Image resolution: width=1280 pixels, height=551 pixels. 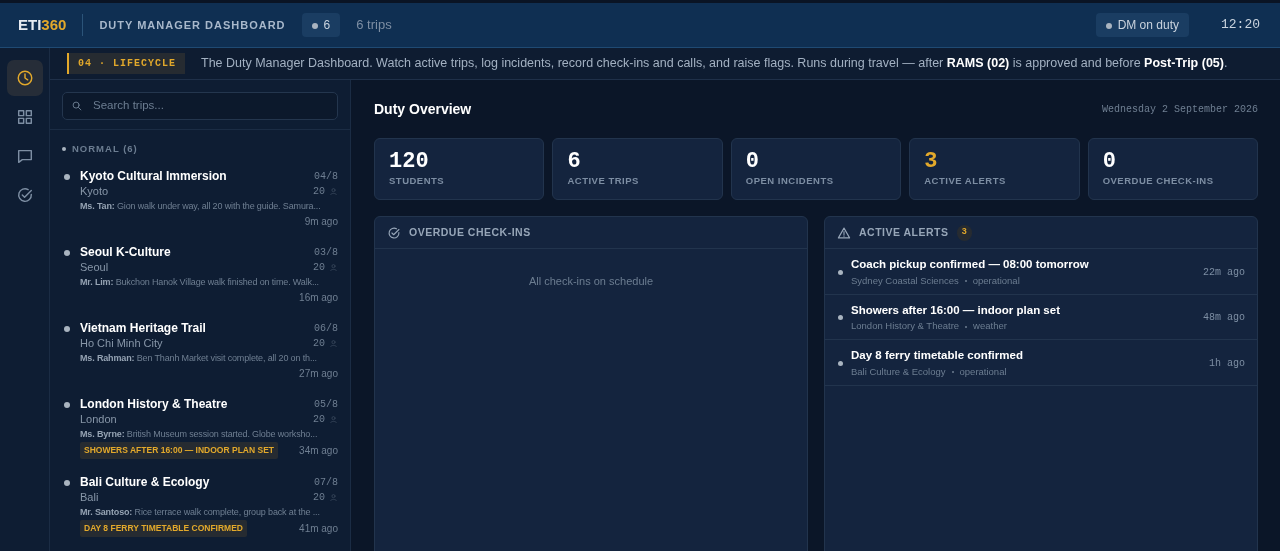 What do you see at coordinates (125, 253) in the screenshot?
I see `trip-name: Seoul K-Culture` at bounding box center [125, 253].